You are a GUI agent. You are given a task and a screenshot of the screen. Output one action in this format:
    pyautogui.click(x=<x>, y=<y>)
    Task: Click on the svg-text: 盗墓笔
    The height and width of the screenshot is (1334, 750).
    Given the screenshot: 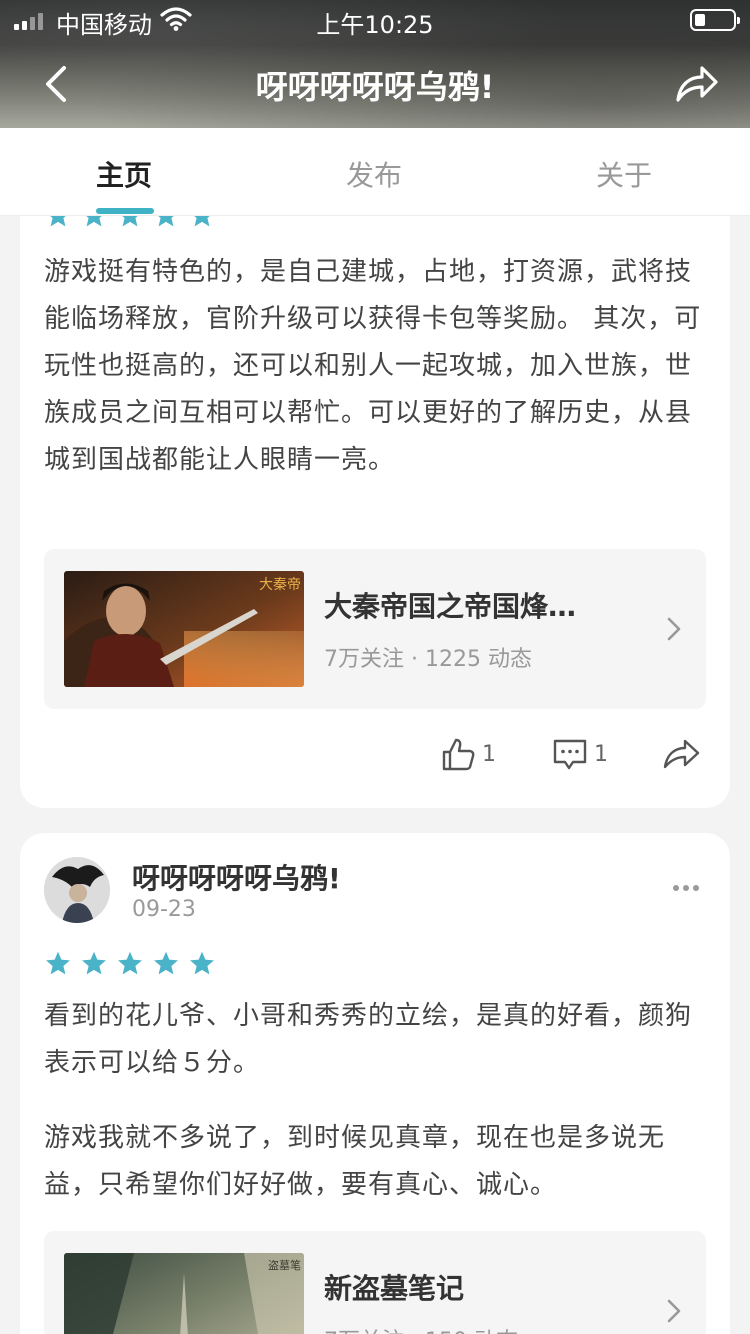 What is the action you would take?
    pyautogui.click(x=284, y=1265)
    